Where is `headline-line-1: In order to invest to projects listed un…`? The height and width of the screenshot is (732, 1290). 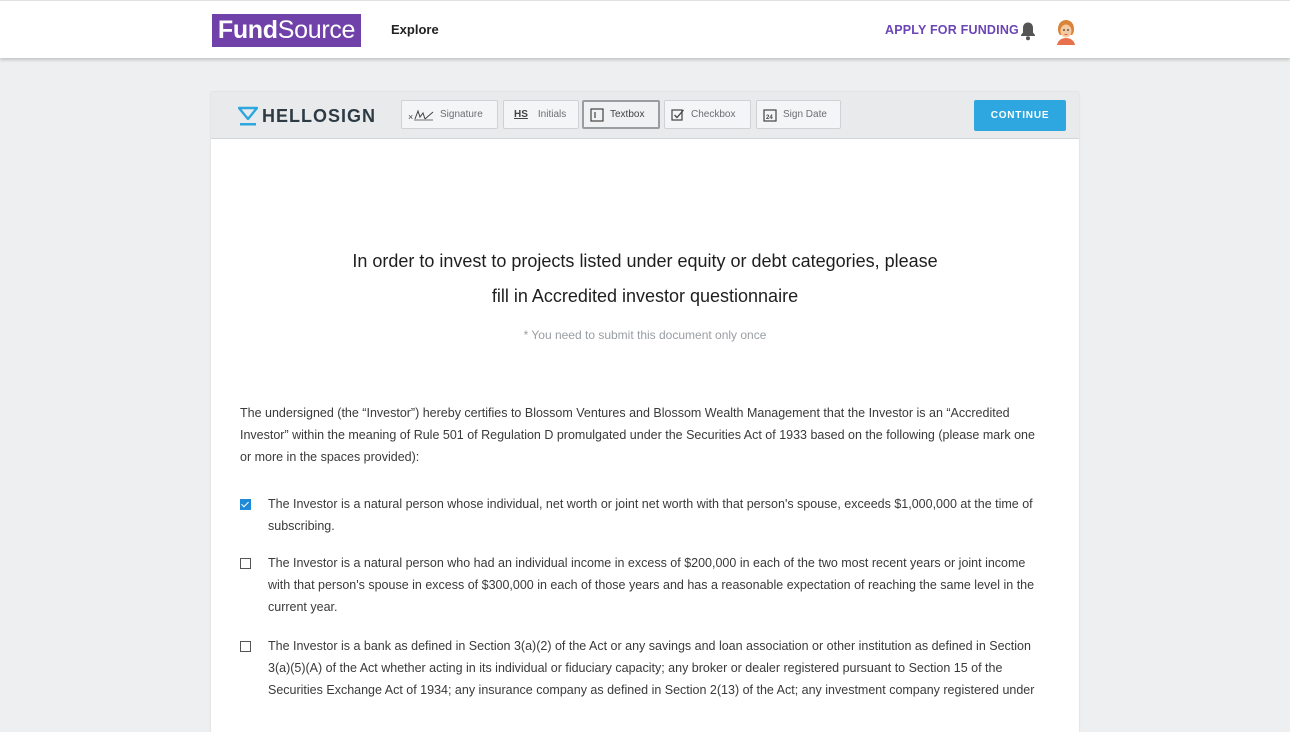 headline-line-1: In order to invest to projects listed un… is located at coordinates (645, 261).